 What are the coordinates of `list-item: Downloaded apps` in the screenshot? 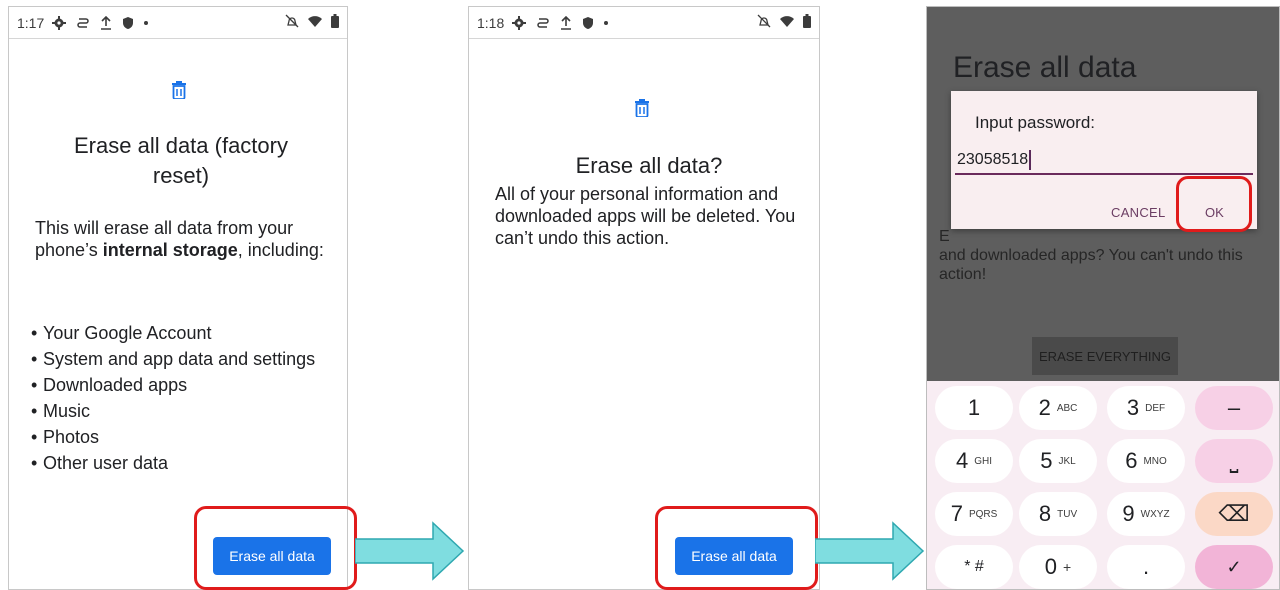 It's located at (181, 385).